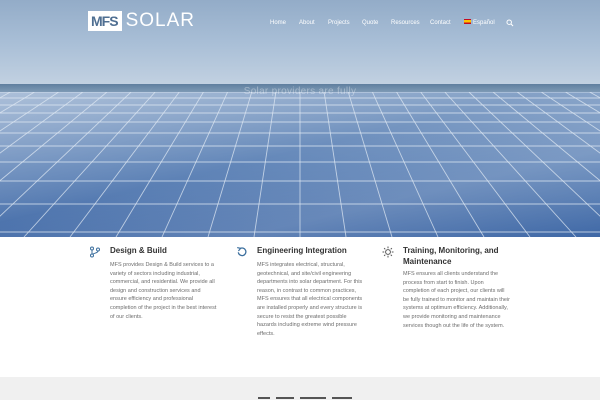  I want to click on hero-tagline: Solar providers are fully, so click(300, 91).